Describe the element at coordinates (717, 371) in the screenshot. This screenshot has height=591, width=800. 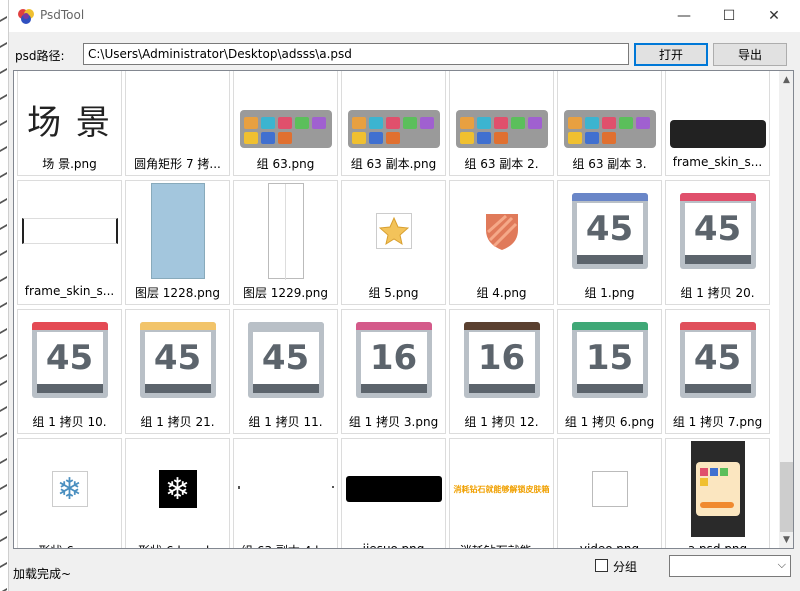
I see `layer-tile: 45 组 1 拷贝 7.png` at that location.